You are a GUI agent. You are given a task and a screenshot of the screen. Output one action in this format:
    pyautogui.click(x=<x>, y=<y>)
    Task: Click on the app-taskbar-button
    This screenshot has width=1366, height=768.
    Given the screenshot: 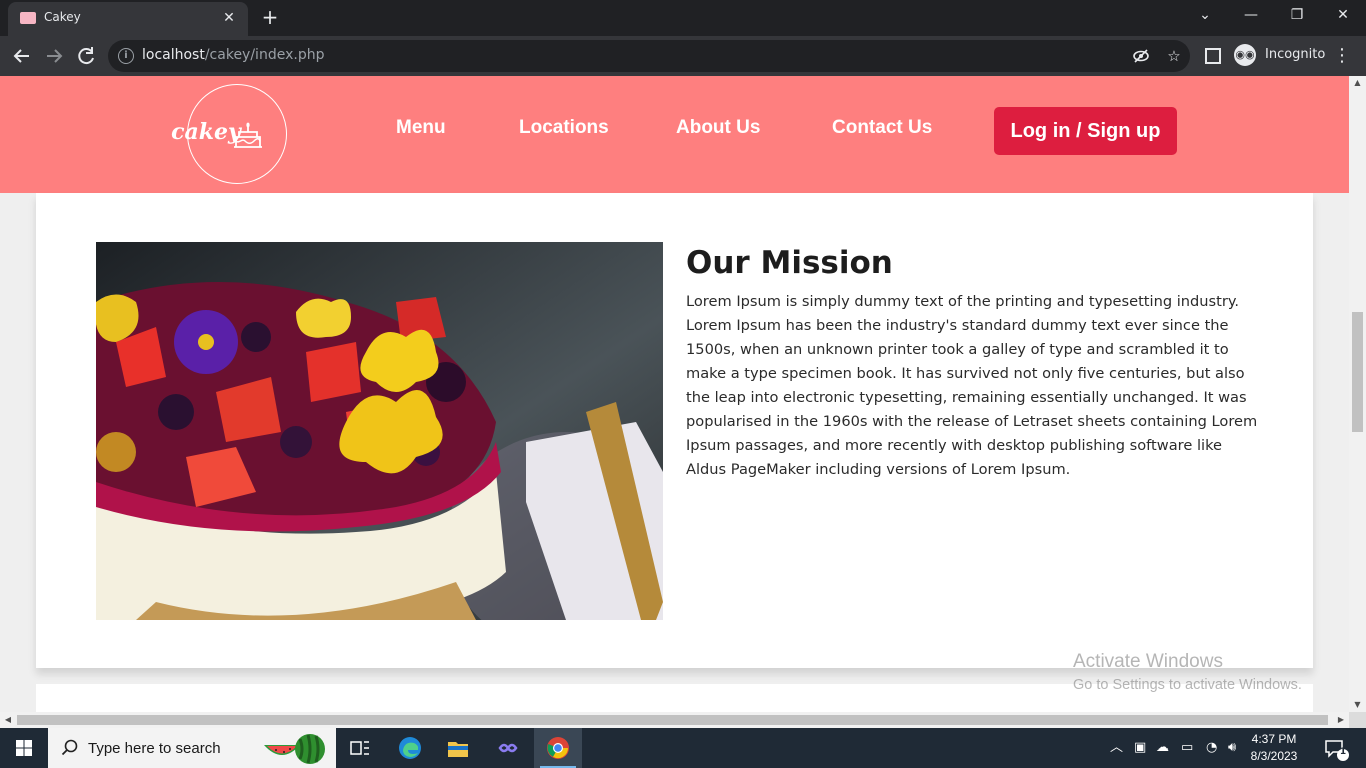 What is the action you would take?
    pyautogui.click(x=508, y=748)
    